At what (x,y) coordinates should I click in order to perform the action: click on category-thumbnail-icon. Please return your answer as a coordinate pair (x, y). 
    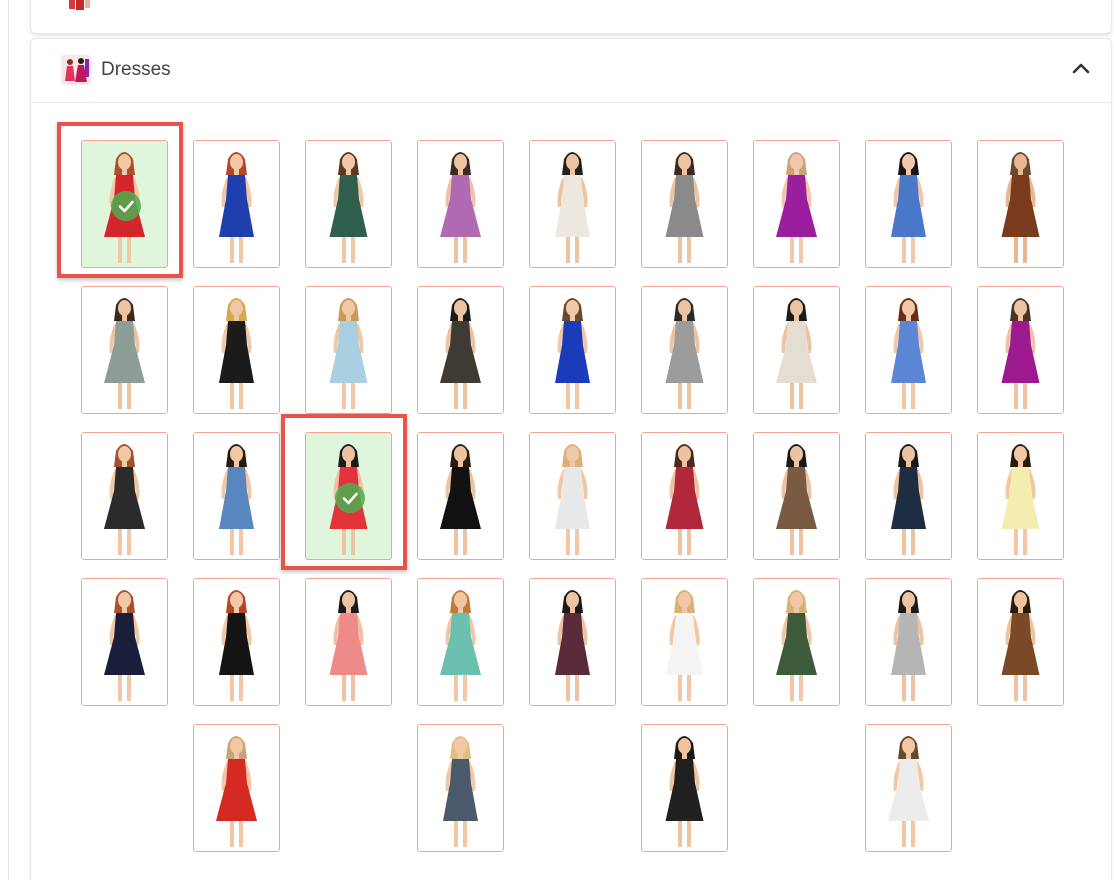
    Looking at the image, I should click on (79, 5).